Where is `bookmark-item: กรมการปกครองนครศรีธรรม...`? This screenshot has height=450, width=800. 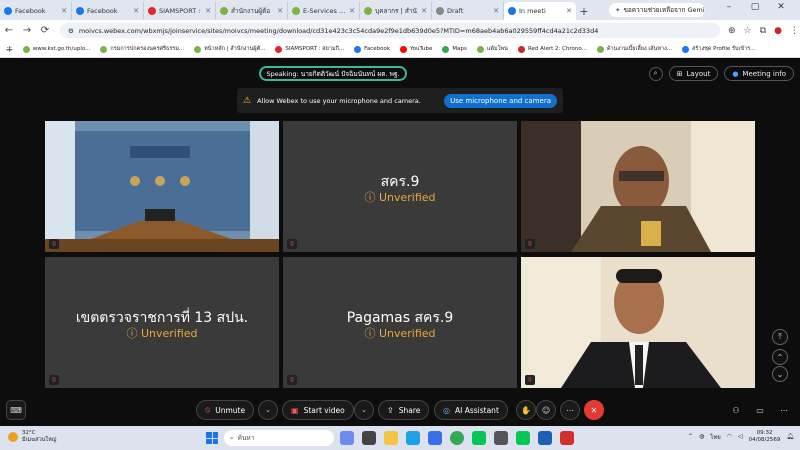 bookmark-item: กรมการปกครองนครศรีธรรม... is located at coordinates (142, 49).